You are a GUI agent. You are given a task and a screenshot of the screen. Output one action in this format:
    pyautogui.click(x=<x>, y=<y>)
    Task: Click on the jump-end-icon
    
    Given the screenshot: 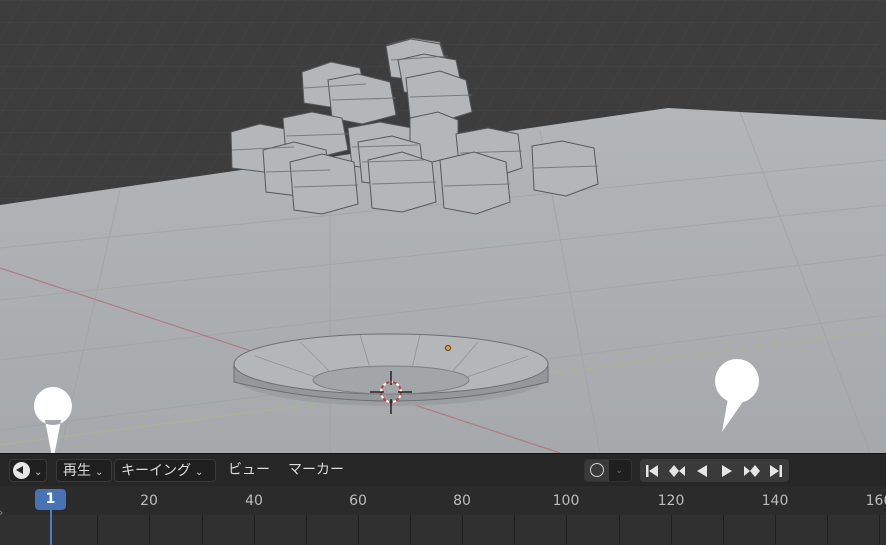 What is the action you would take?
    pyautogui.click(x=776, y=470)
    